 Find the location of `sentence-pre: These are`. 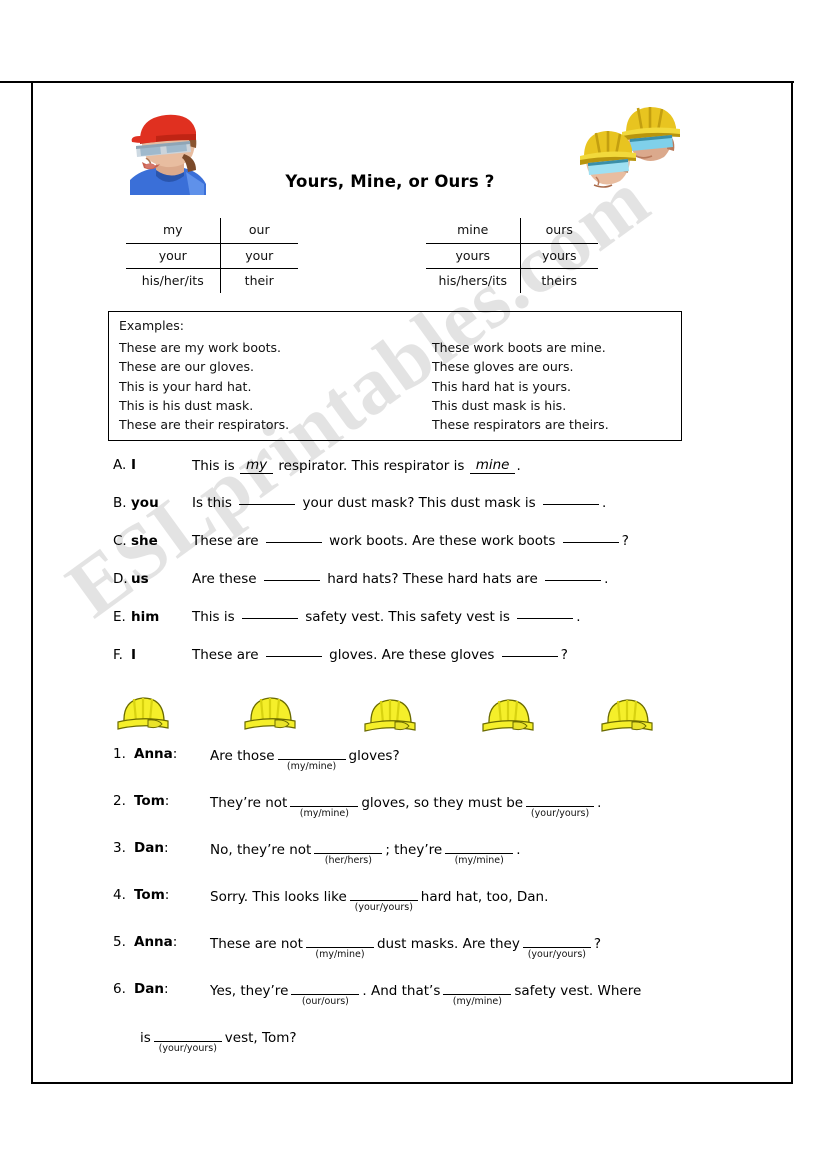

sentence-pre: These are is located at coordinates (225, 655).